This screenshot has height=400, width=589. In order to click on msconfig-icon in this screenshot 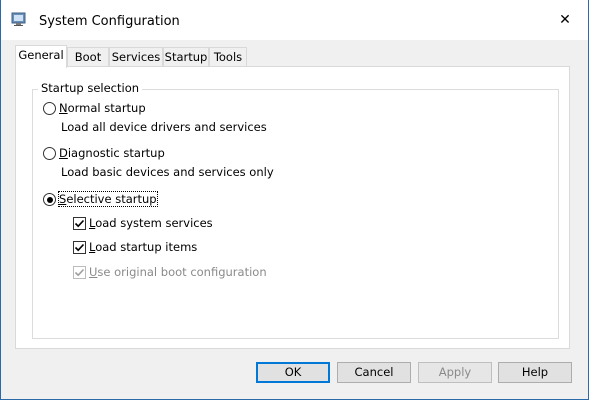, I will do `click(19, 19)`.